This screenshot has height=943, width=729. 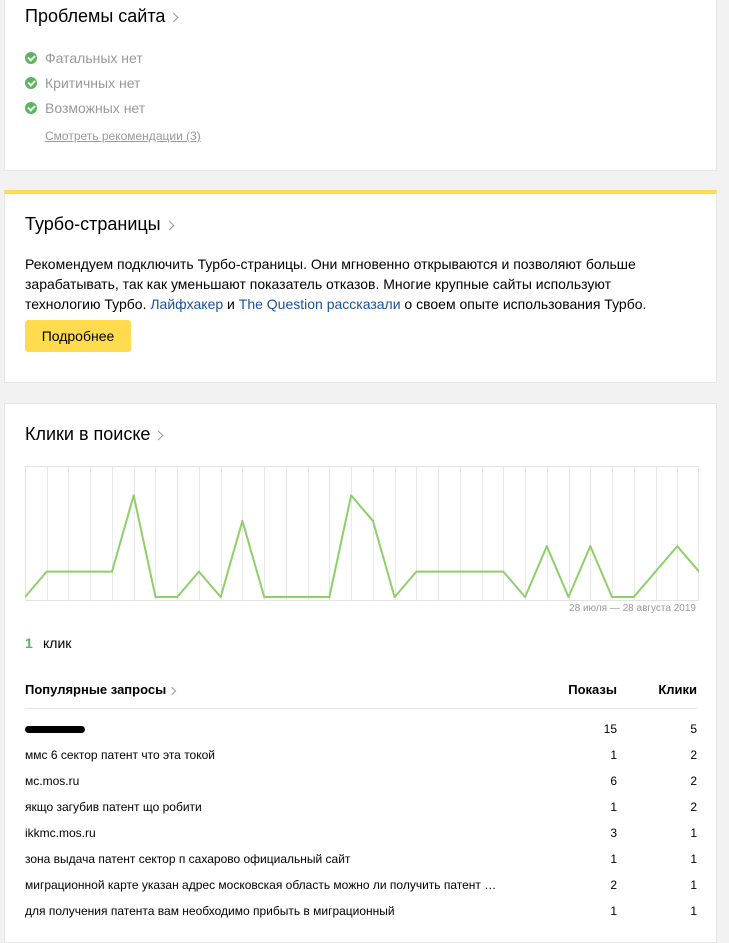 I want to click on shows-cell: 3, so click(x=613, y=833).